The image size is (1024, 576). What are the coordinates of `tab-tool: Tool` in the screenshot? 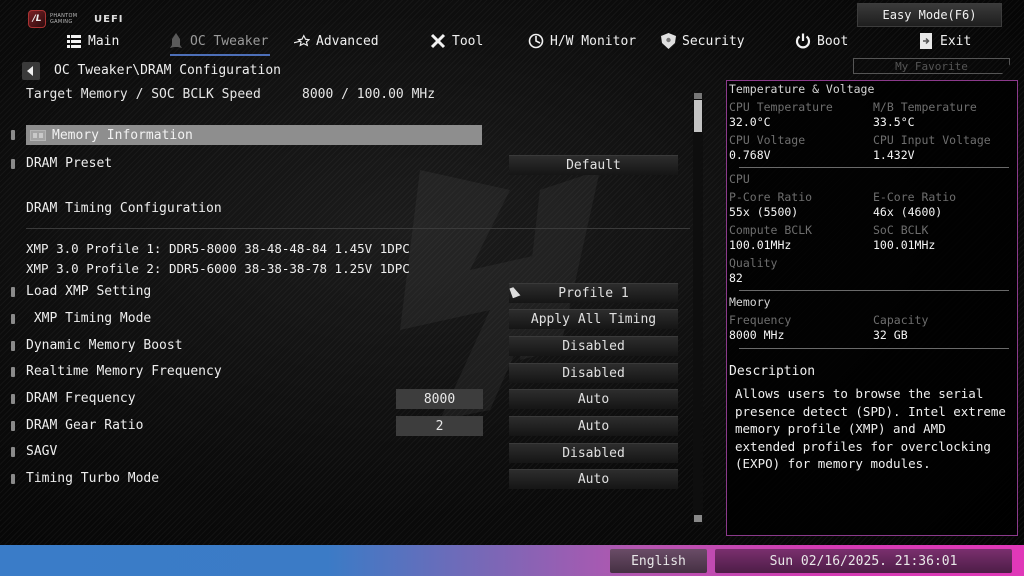 It's located at (456, 41).